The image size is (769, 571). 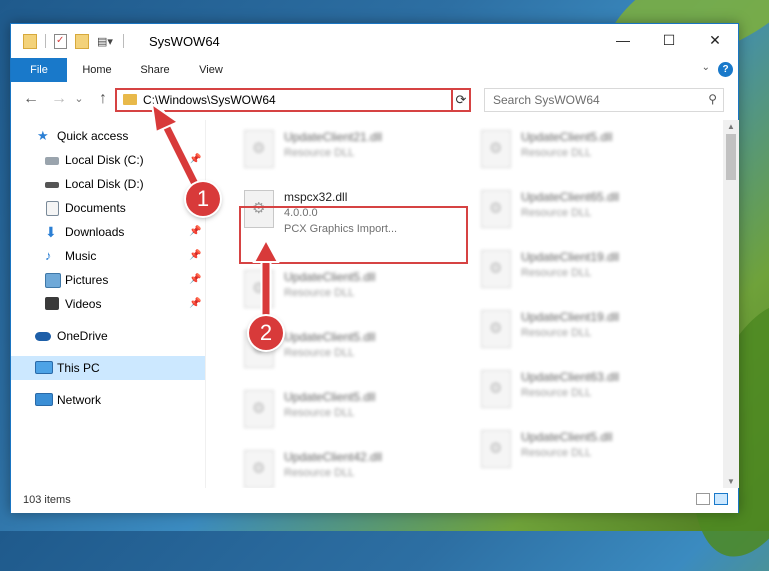 What do you see at coordinates (461, 100) in the screenshot?
I see `refresh-button: ⟳` at bounding box center [461, 100].